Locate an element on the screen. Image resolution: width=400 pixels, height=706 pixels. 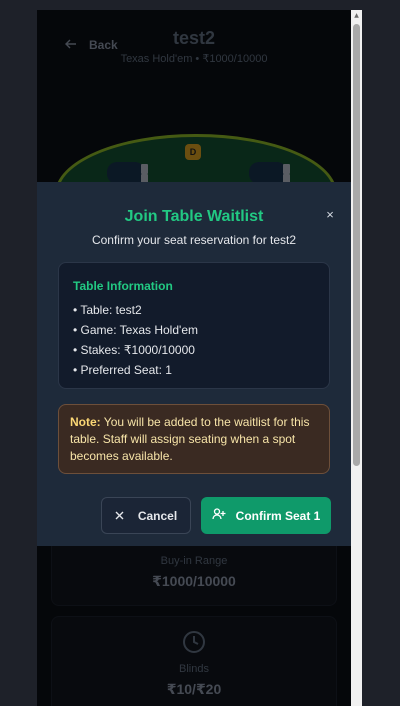
confirm-seat-button: Confirm Seat 1 is located at coordinates (266, 515).